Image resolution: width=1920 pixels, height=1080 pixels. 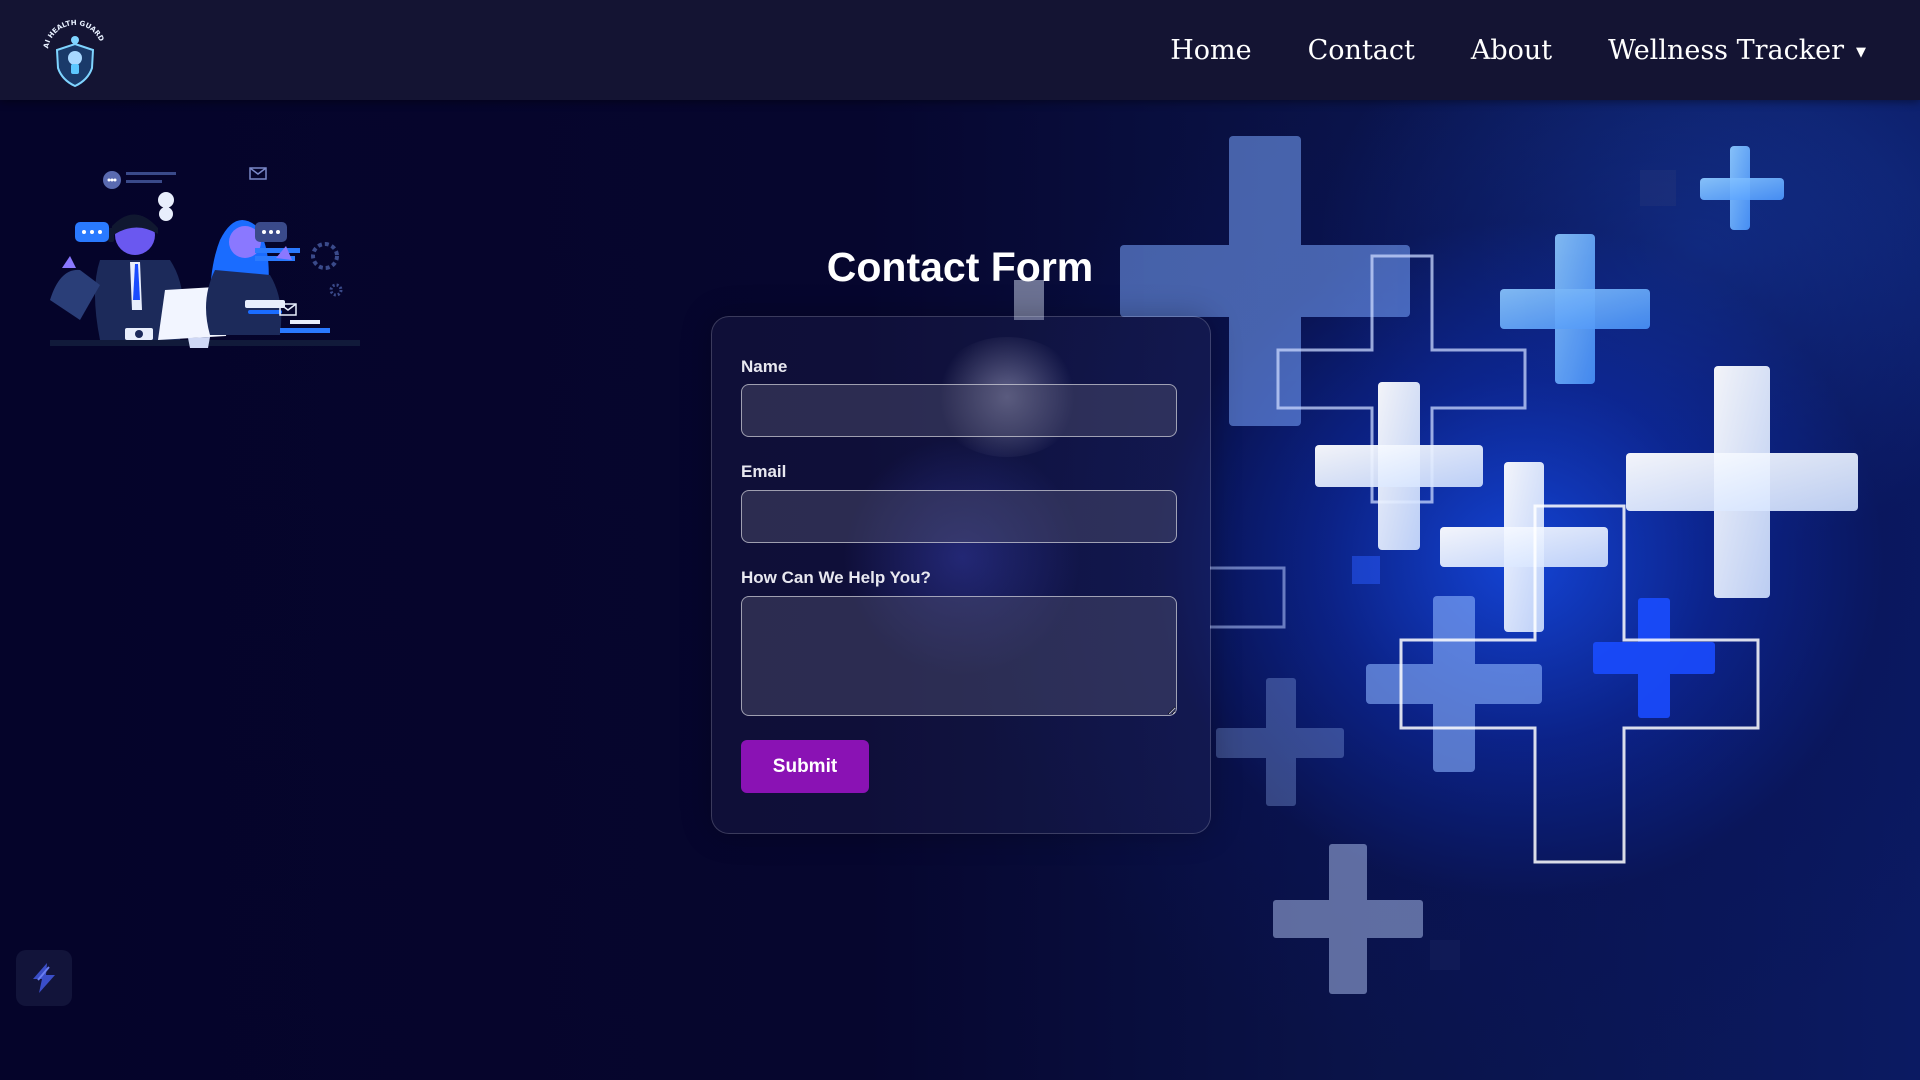 I want to click on email-input, so click(x=959, y=516).